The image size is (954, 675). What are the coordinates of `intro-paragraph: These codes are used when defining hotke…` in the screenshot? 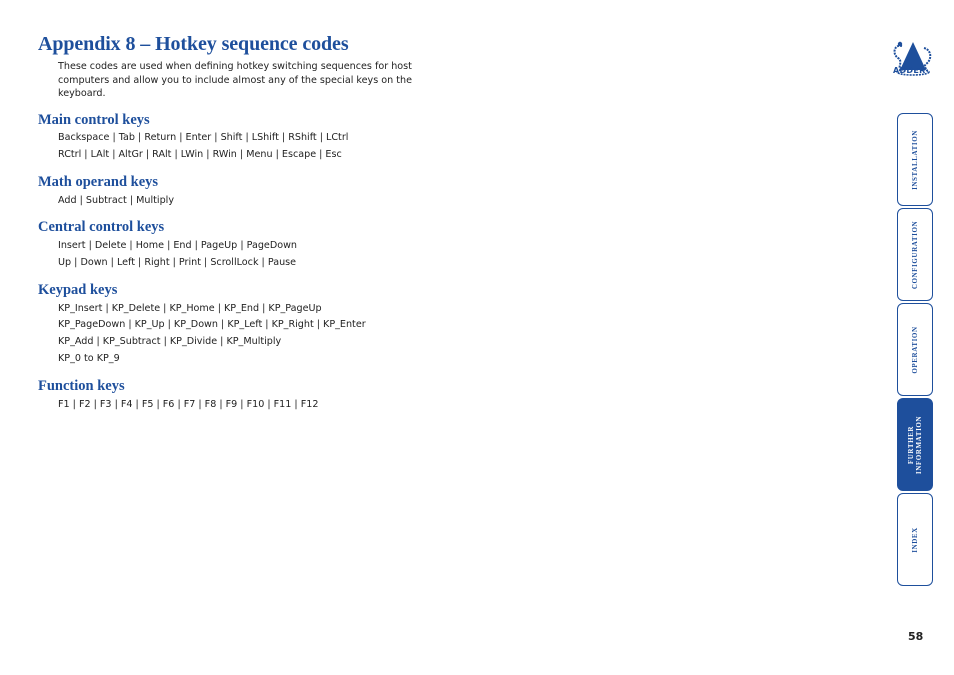 It's located at (235, 80).